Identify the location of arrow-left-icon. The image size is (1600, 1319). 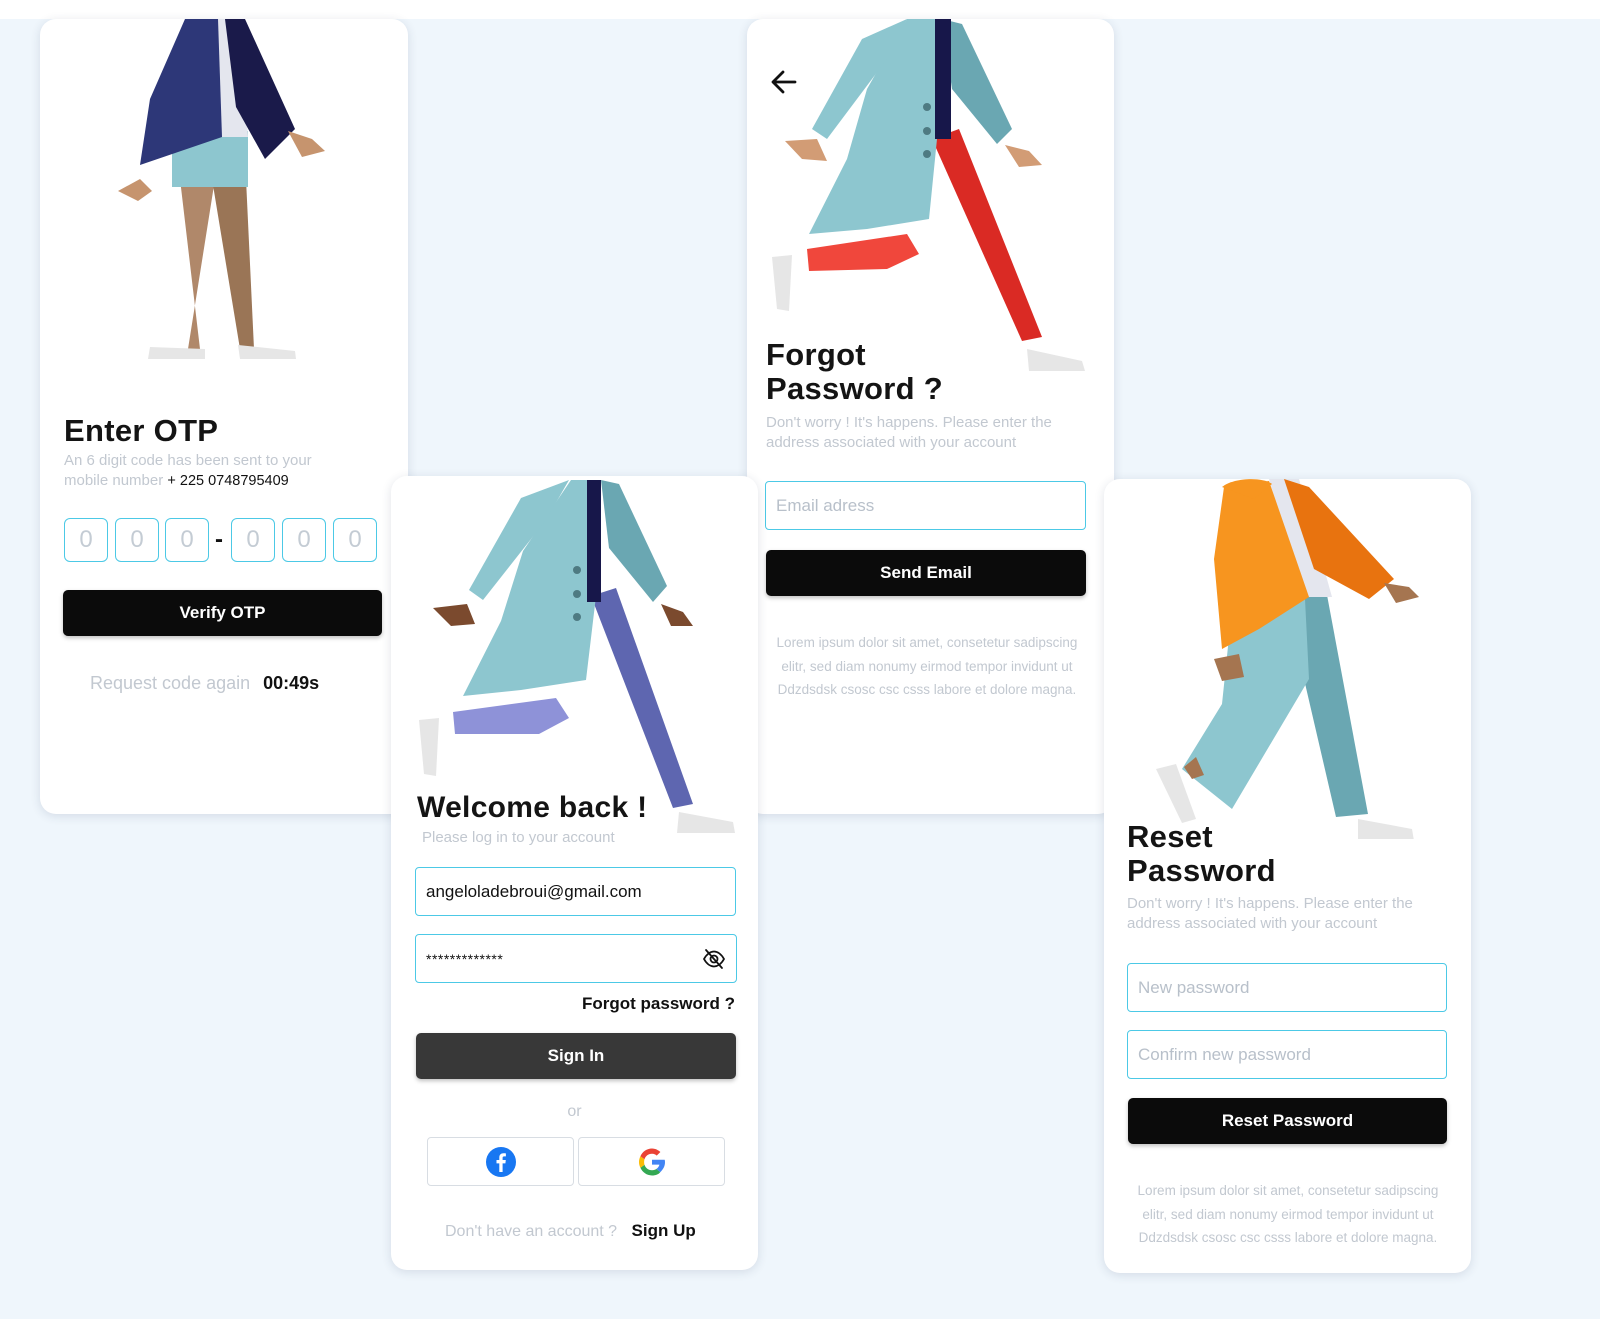
(784, 82).